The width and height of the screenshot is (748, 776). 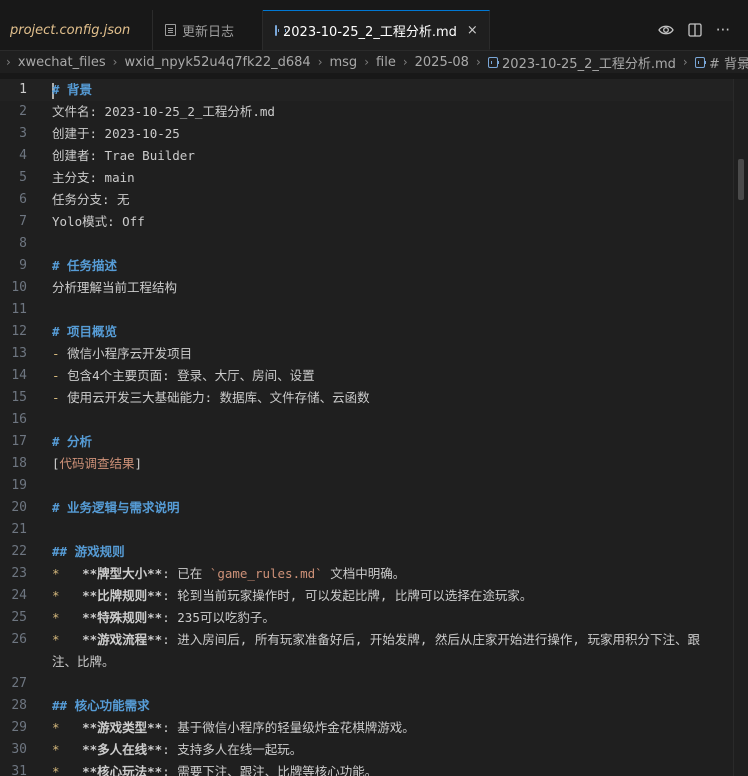 I want to click on tab-project-config: project.config.json, so click(x=76, y=30).